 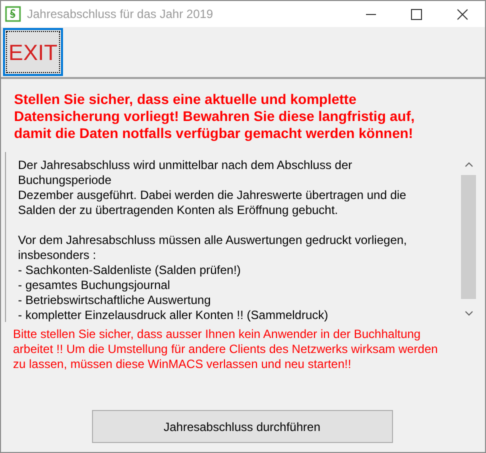 What do you see at coordinates (468, 313) in the screenshot?
I see `scroll-down-icon` at bounding box center [468, 313].